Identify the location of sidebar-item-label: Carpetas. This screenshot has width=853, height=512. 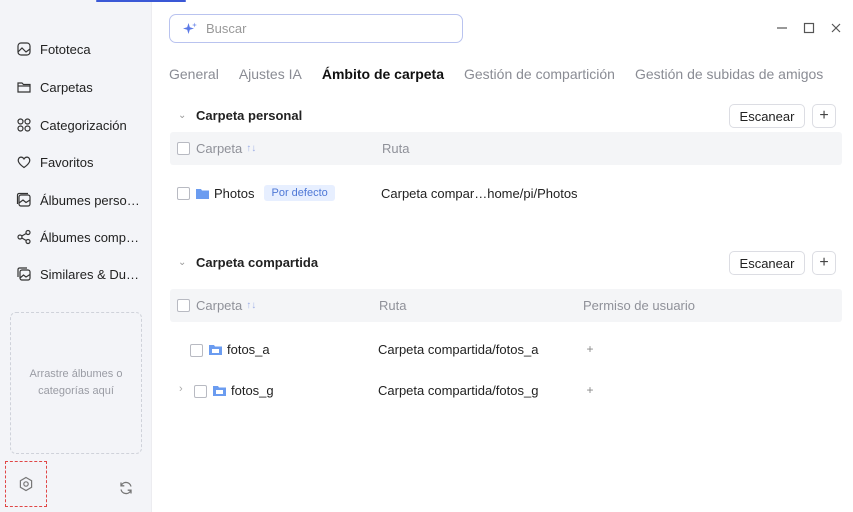
(66, 87).